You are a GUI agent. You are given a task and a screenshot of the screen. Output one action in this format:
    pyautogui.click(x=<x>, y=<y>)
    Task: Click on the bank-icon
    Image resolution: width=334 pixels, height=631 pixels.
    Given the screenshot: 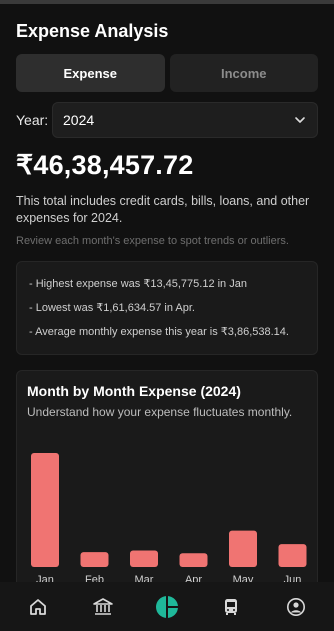 What is the action you would take?
    pyautogui.click(x=102, y=606)
    